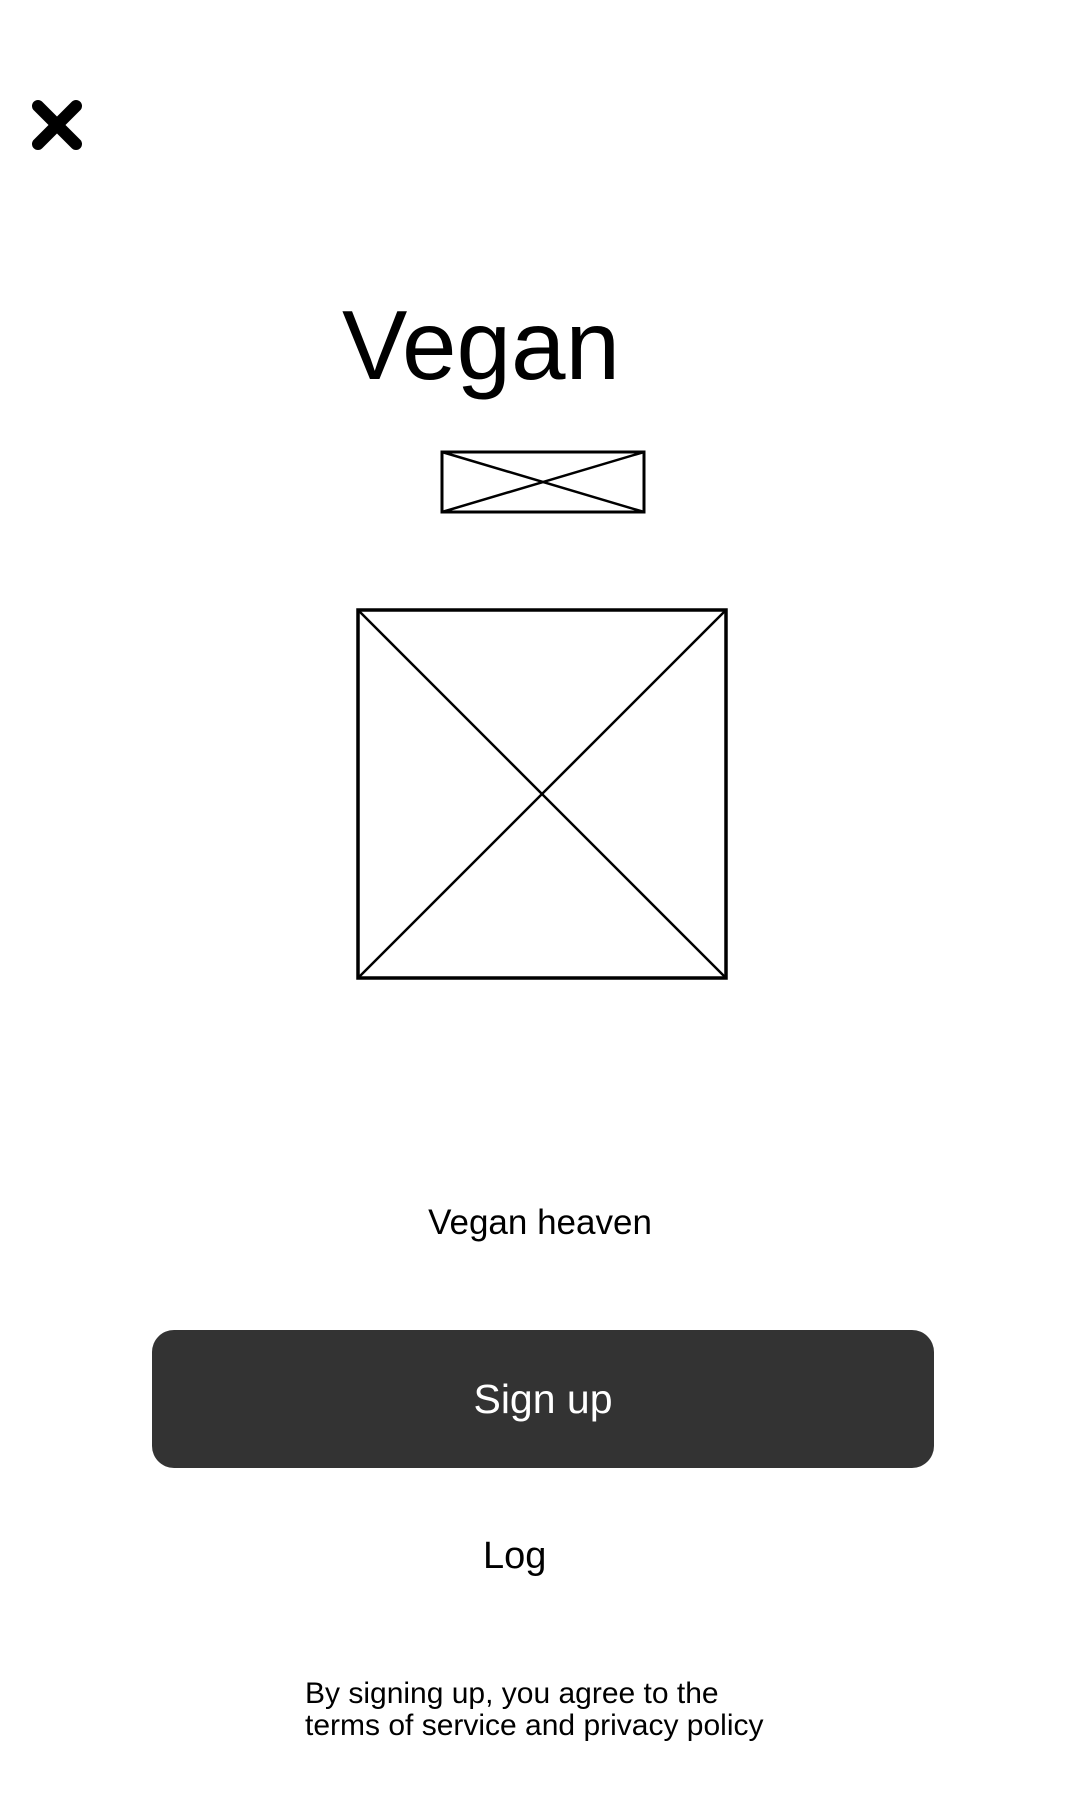 This screenshot has height=1800, width=1080. I want to click on terms-line-1: By signing up, you agree to the, so click(512, 1693).